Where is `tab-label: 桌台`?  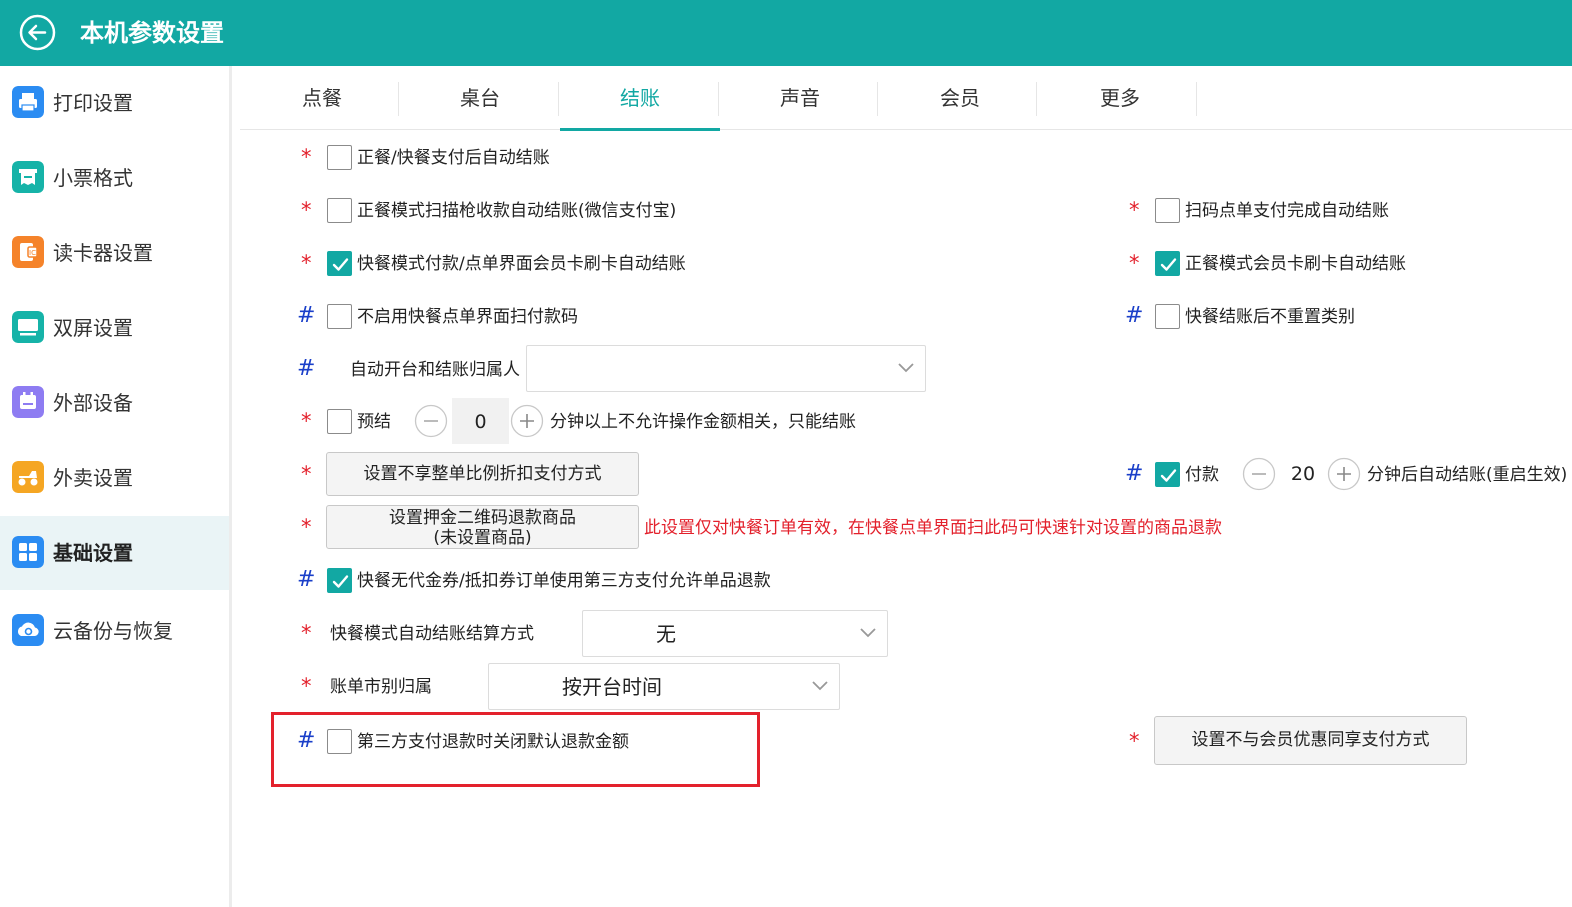
tab-label: 桌台 is located at coordinates (480, 98).